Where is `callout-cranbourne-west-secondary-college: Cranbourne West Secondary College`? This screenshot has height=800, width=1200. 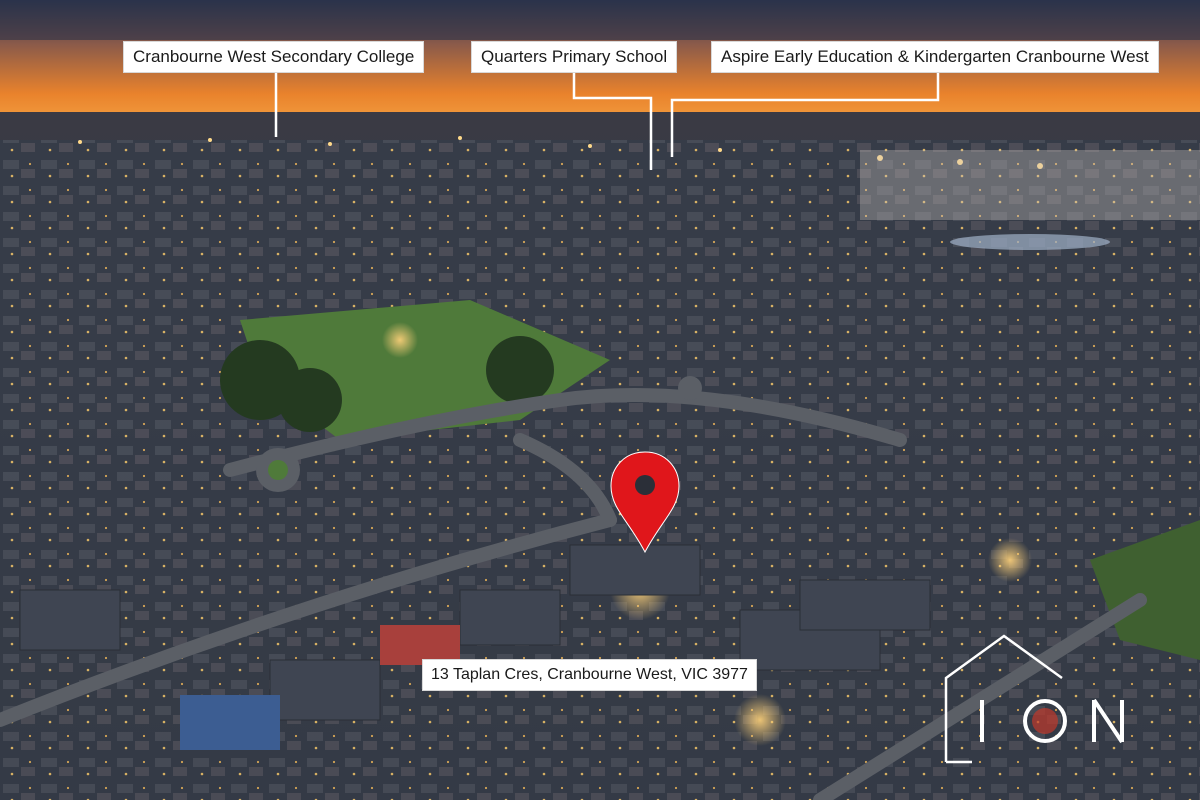
callout-cranbourne-west-secondary-college: Cranbourne West Secondary College is located at coordinates (274, 57).